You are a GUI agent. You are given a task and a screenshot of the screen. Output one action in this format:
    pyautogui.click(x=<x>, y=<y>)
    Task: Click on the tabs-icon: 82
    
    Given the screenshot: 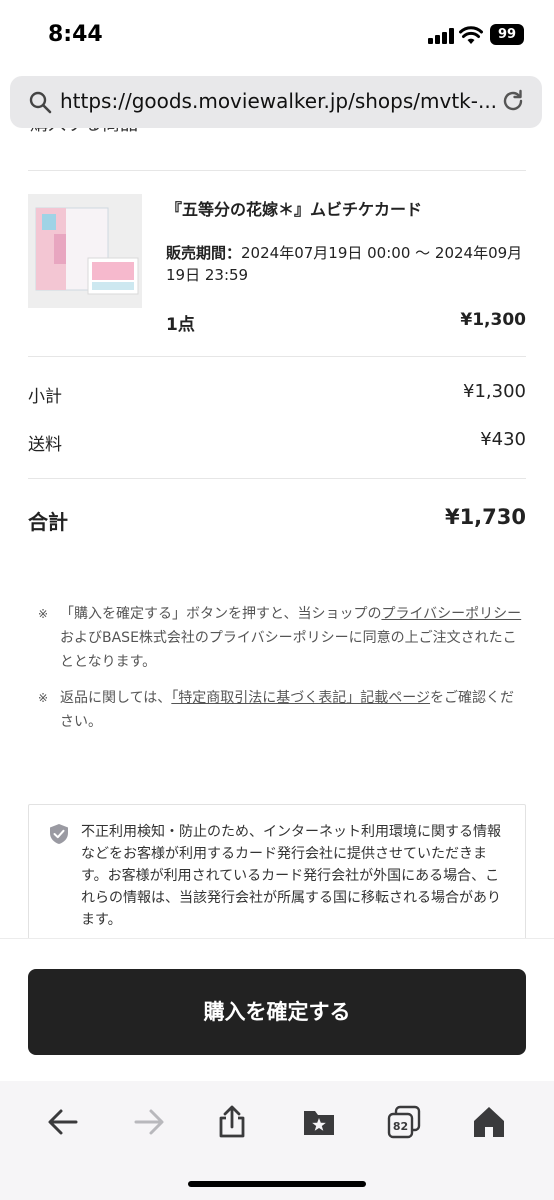 What is the action you would take?
    pyautogui.click(x=404, y=1122)
    